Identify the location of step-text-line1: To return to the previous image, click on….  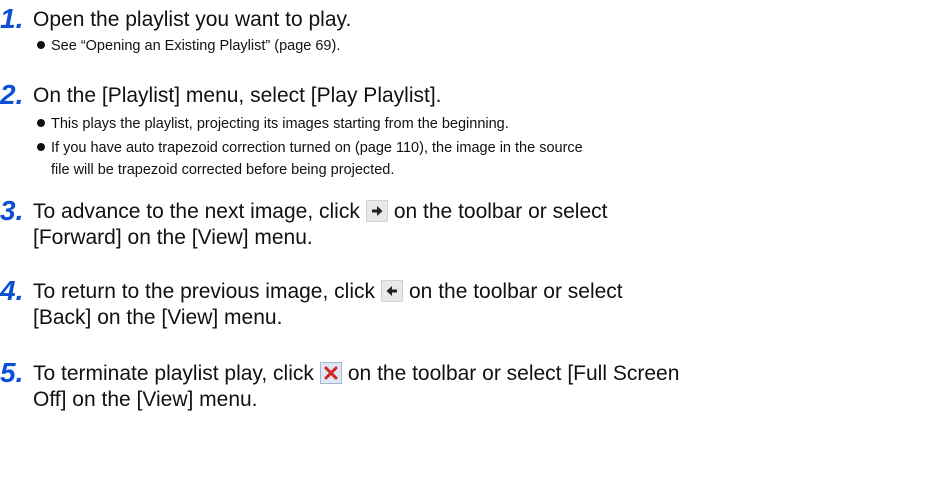
(328, 291).